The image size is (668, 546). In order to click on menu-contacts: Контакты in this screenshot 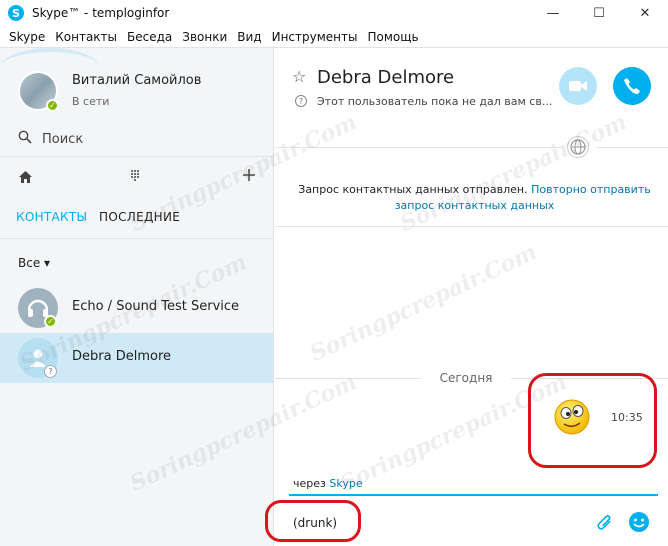, I will do `click(86, 37)`.